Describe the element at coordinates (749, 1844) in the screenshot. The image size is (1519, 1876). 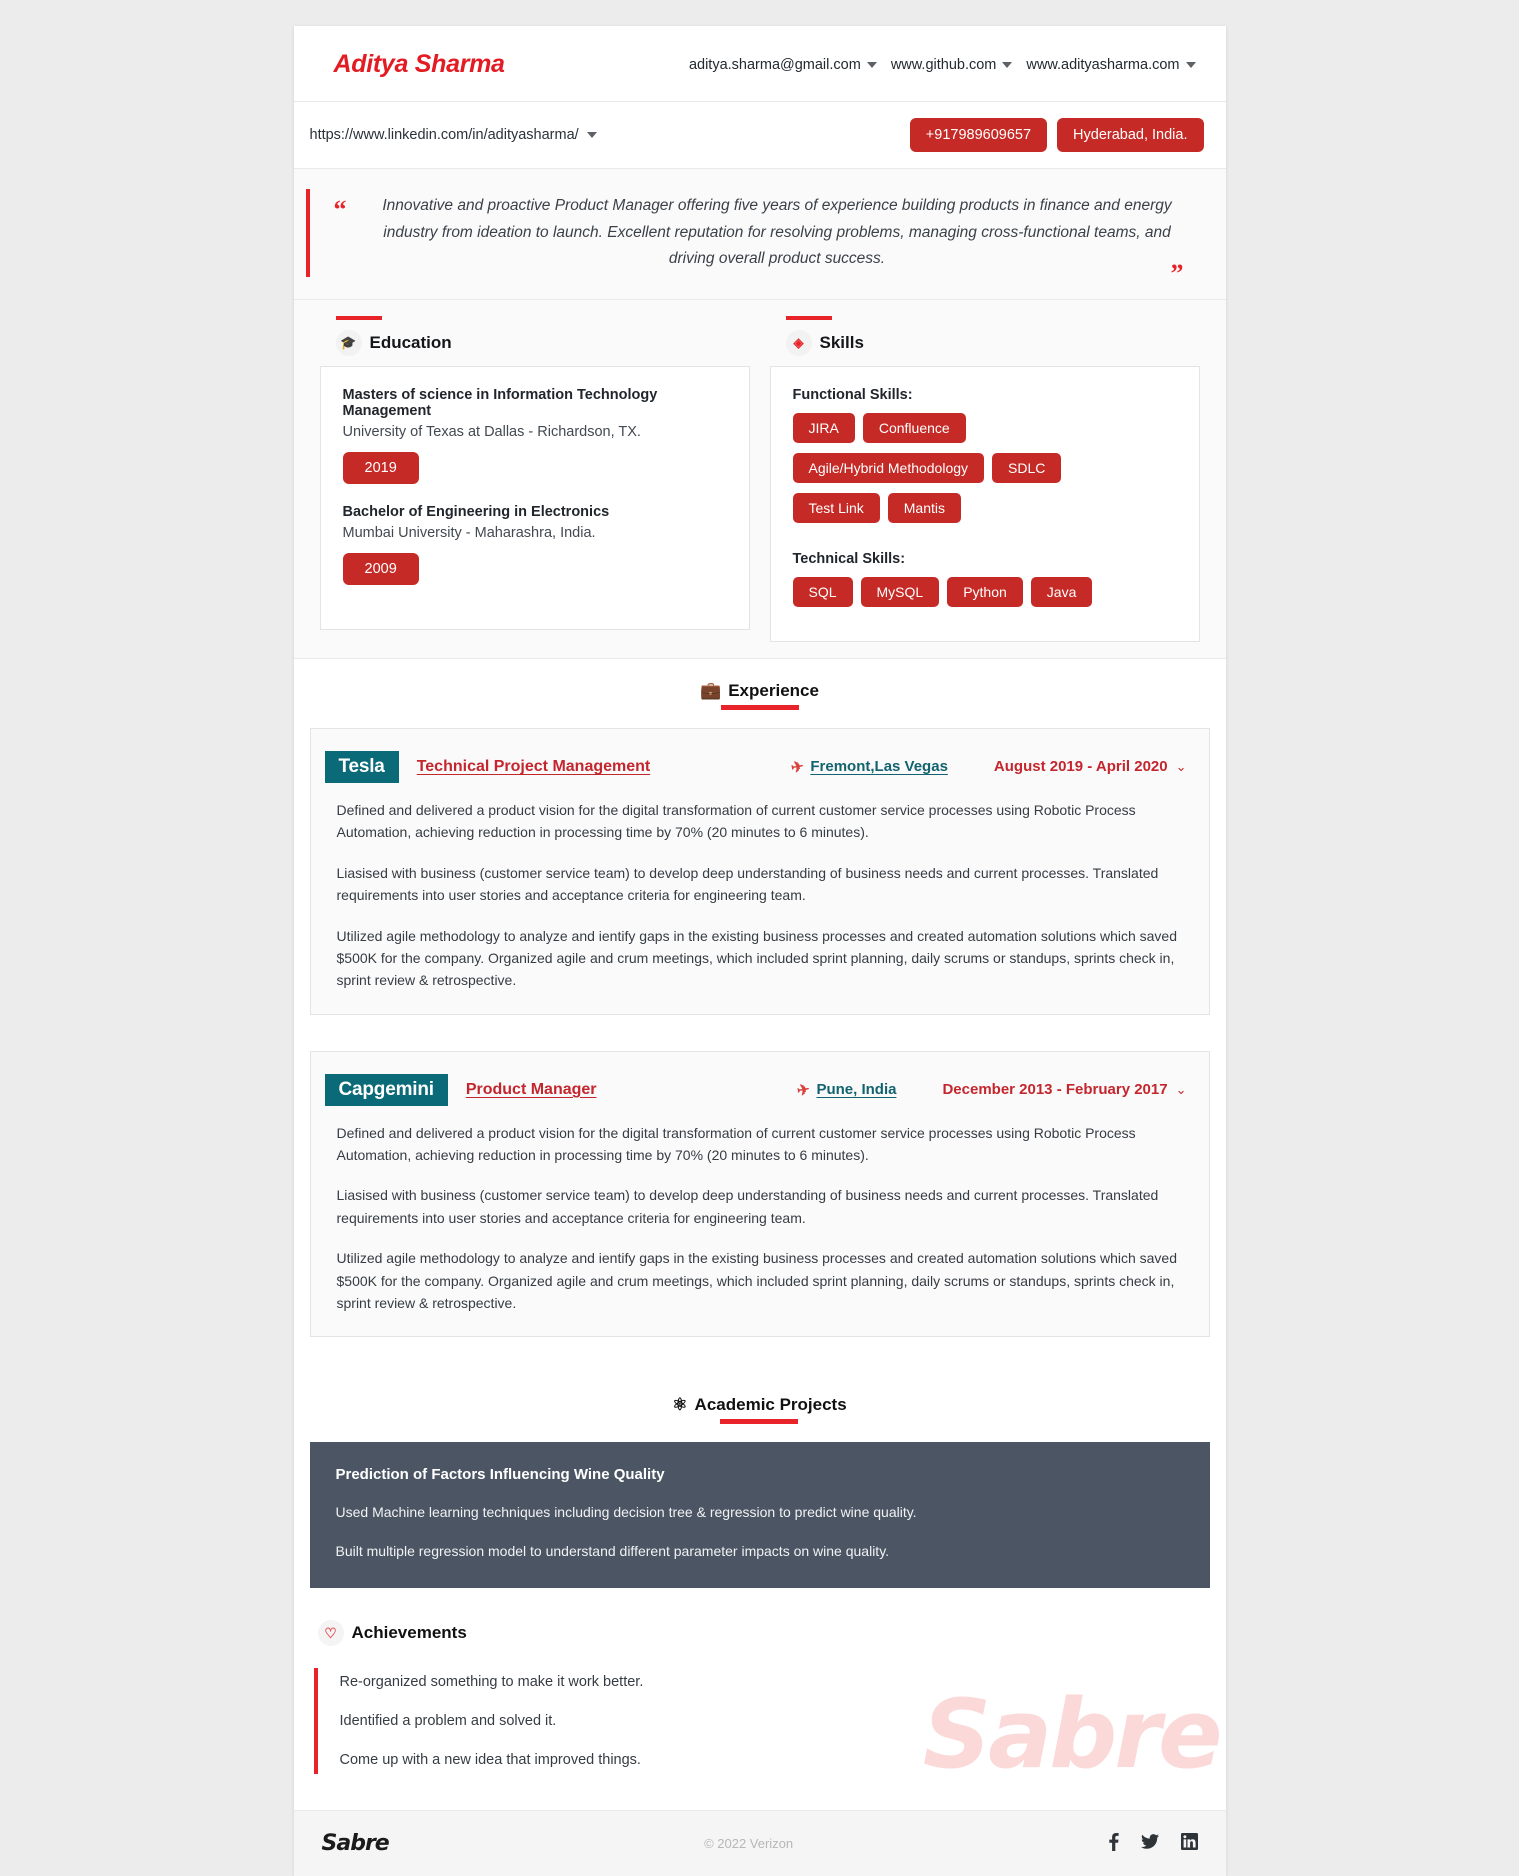
I see `footer-copyright: © 2022 Verizon` at that location.